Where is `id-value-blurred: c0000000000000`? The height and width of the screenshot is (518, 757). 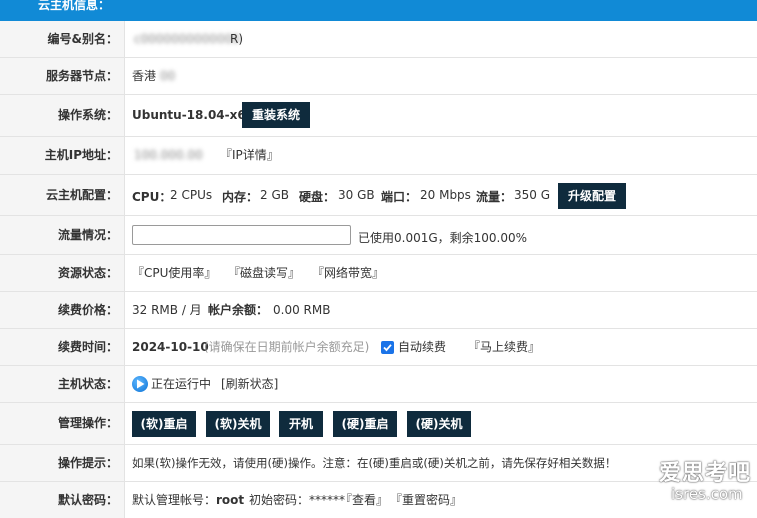
id-value-blurred: c0000000000000 is located at coordinates (187, 39).